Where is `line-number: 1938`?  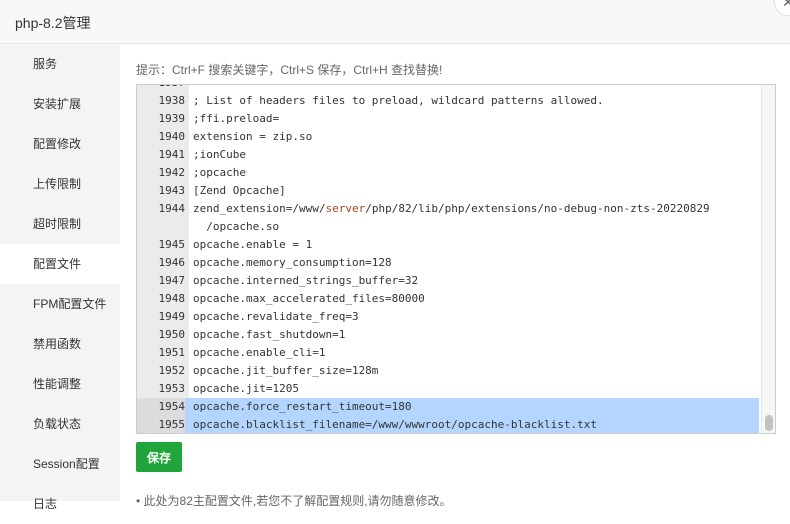 line-number: 1938 is located at coordinates (172, 100).